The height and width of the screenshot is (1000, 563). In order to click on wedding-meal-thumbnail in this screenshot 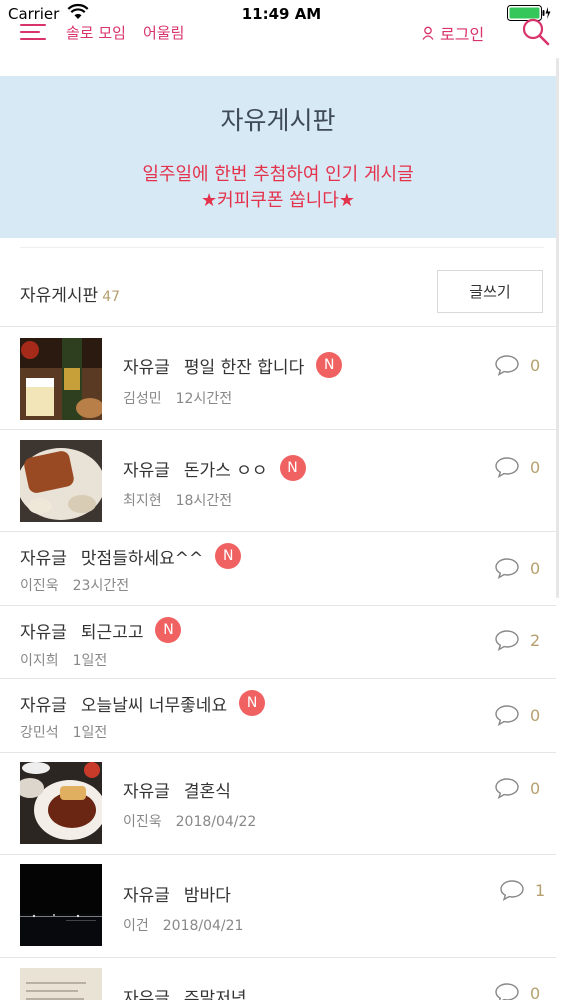, I will do `click(61, 803)`.